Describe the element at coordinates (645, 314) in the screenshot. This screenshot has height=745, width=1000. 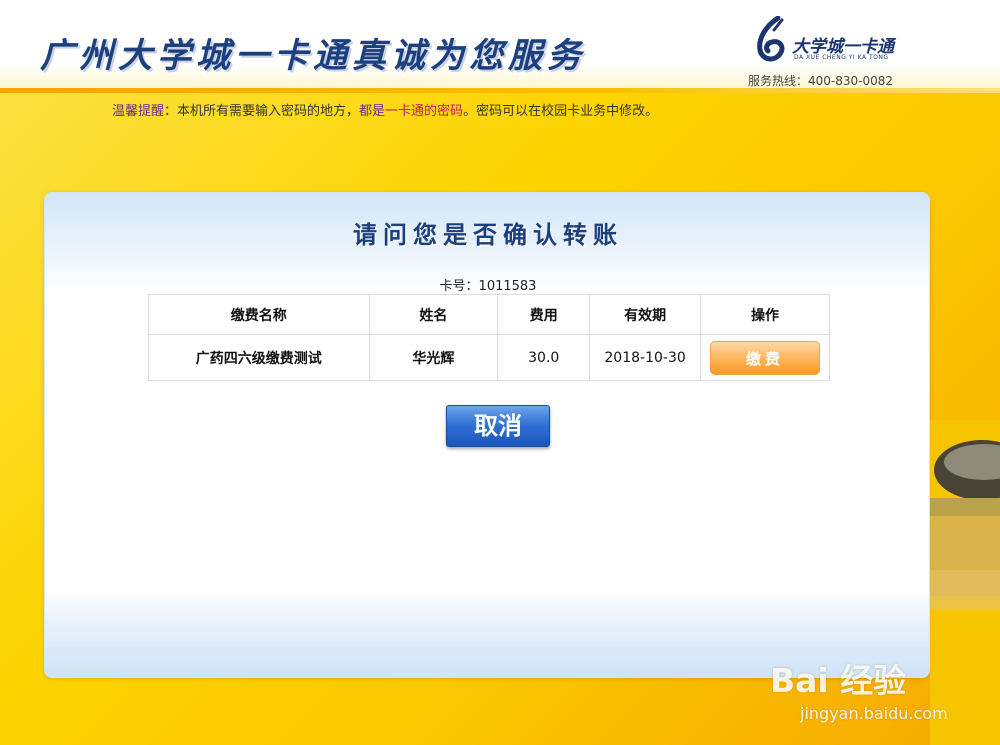
I see `column-header-valid-until: 有效期` at that location.